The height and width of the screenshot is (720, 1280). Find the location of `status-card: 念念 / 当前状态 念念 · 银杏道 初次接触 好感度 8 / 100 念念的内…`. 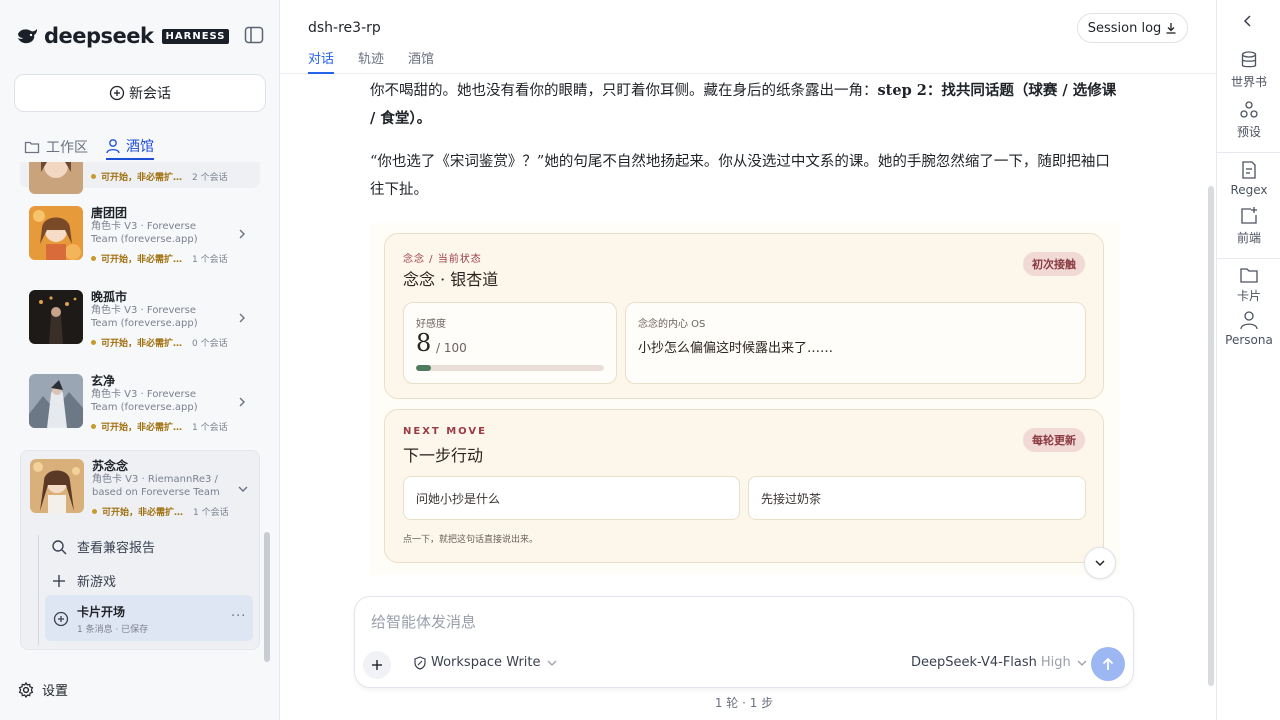

status-card: 念念 / 当前状态 念念 · 银杏道 初次接触 好感度 8 / 100 念念的内… is located at coordinates (744, 316).